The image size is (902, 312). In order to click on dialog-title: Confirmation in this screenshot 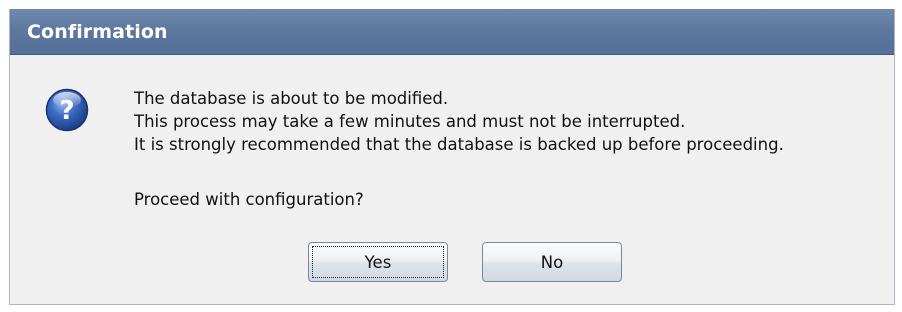, I will do `click(97, 32)`.